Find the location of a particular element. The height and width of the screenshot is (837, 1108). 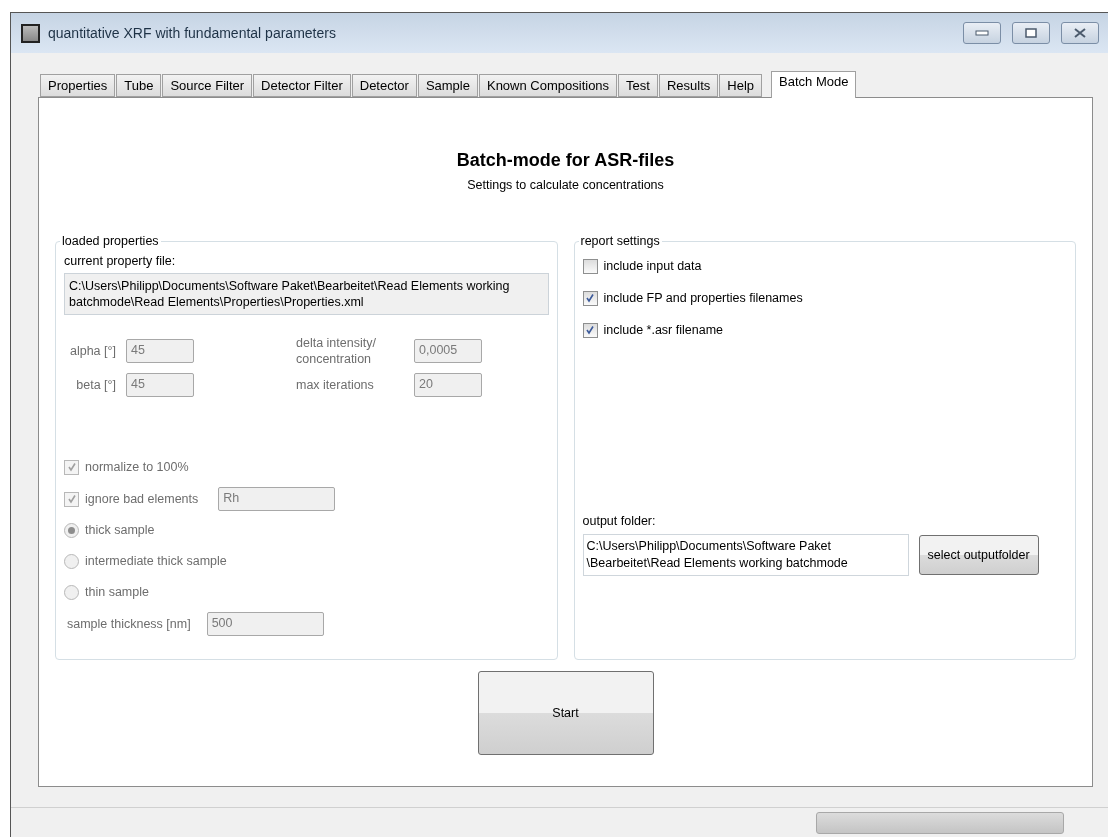

field-label: sample thickness [nm] is located at coordinates (129, 624).